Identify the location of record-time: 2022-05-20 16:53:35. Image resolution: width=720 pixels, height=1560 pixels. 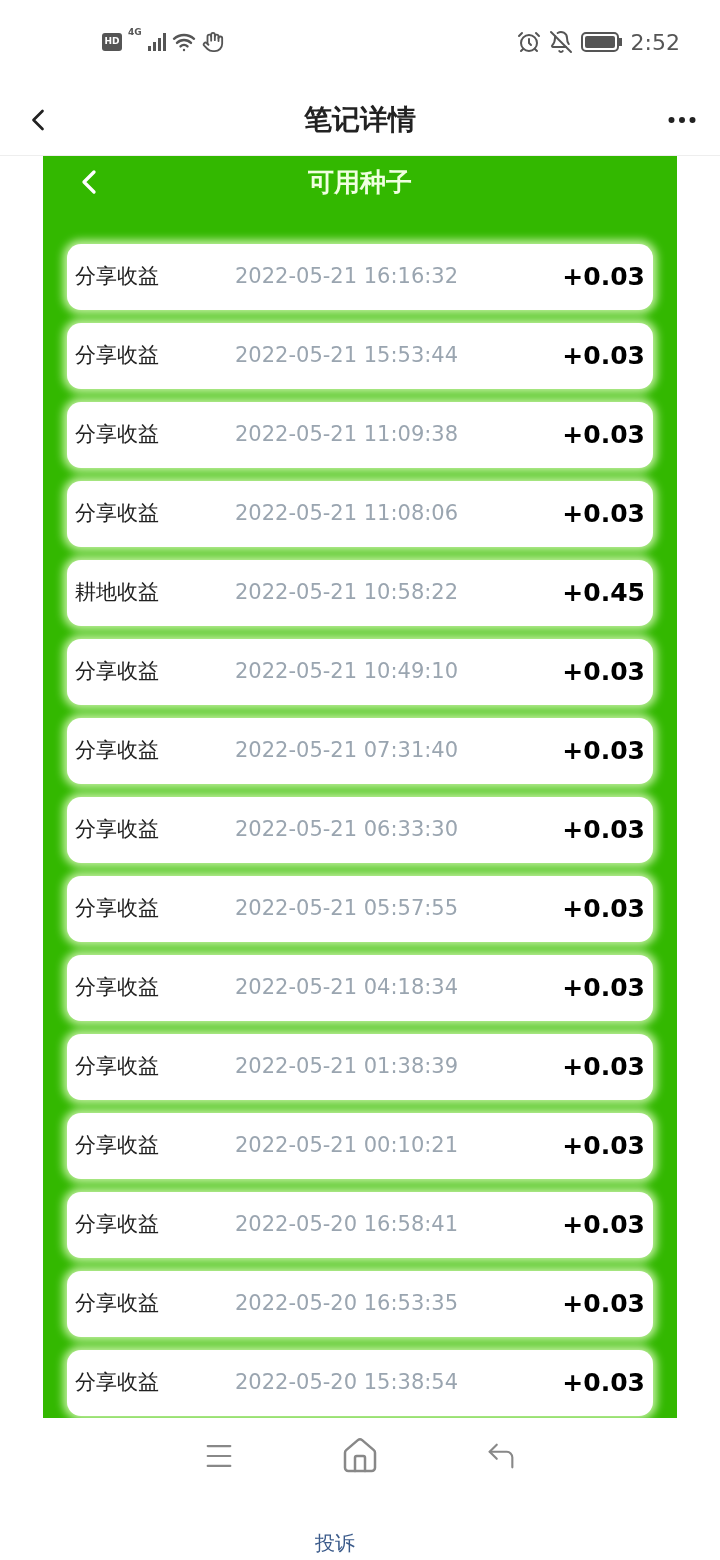
(347, 1304).